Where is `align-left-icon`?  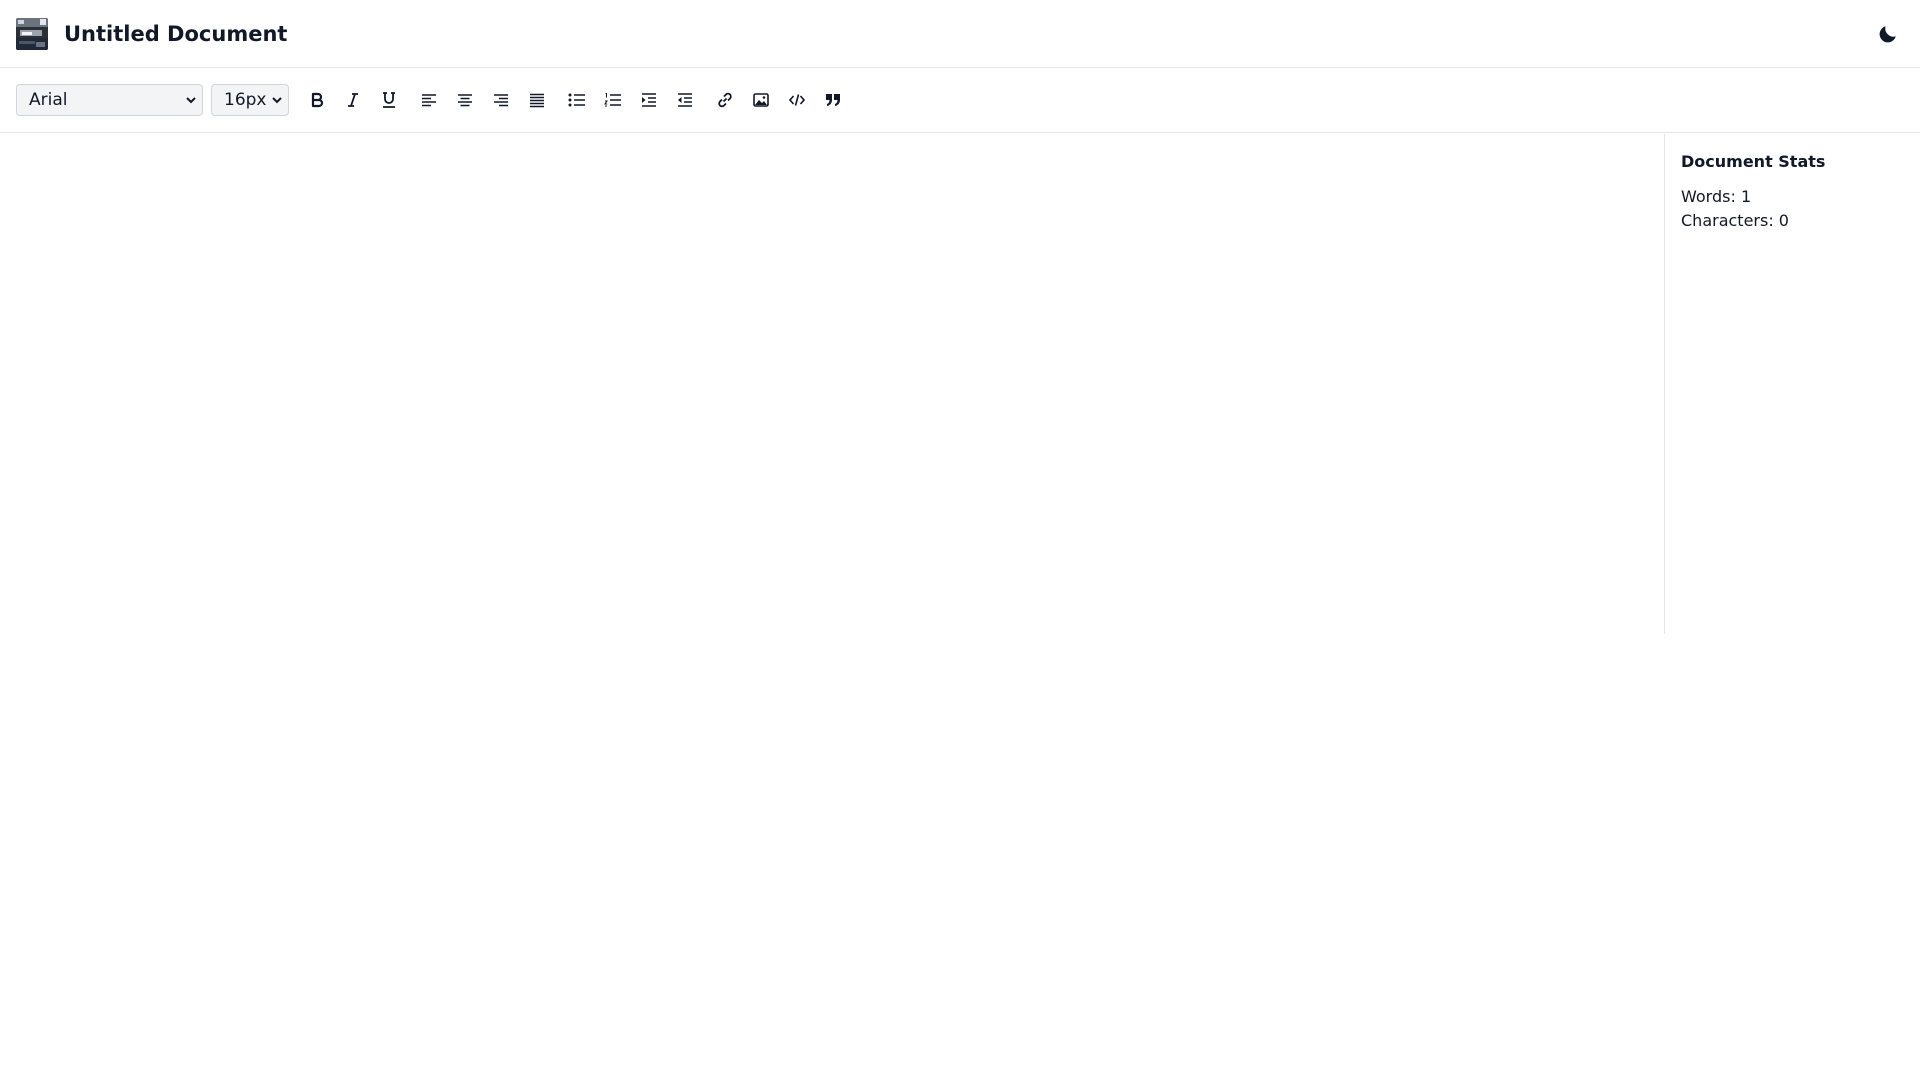 align-left-icon is located at coordinates (429, 100).